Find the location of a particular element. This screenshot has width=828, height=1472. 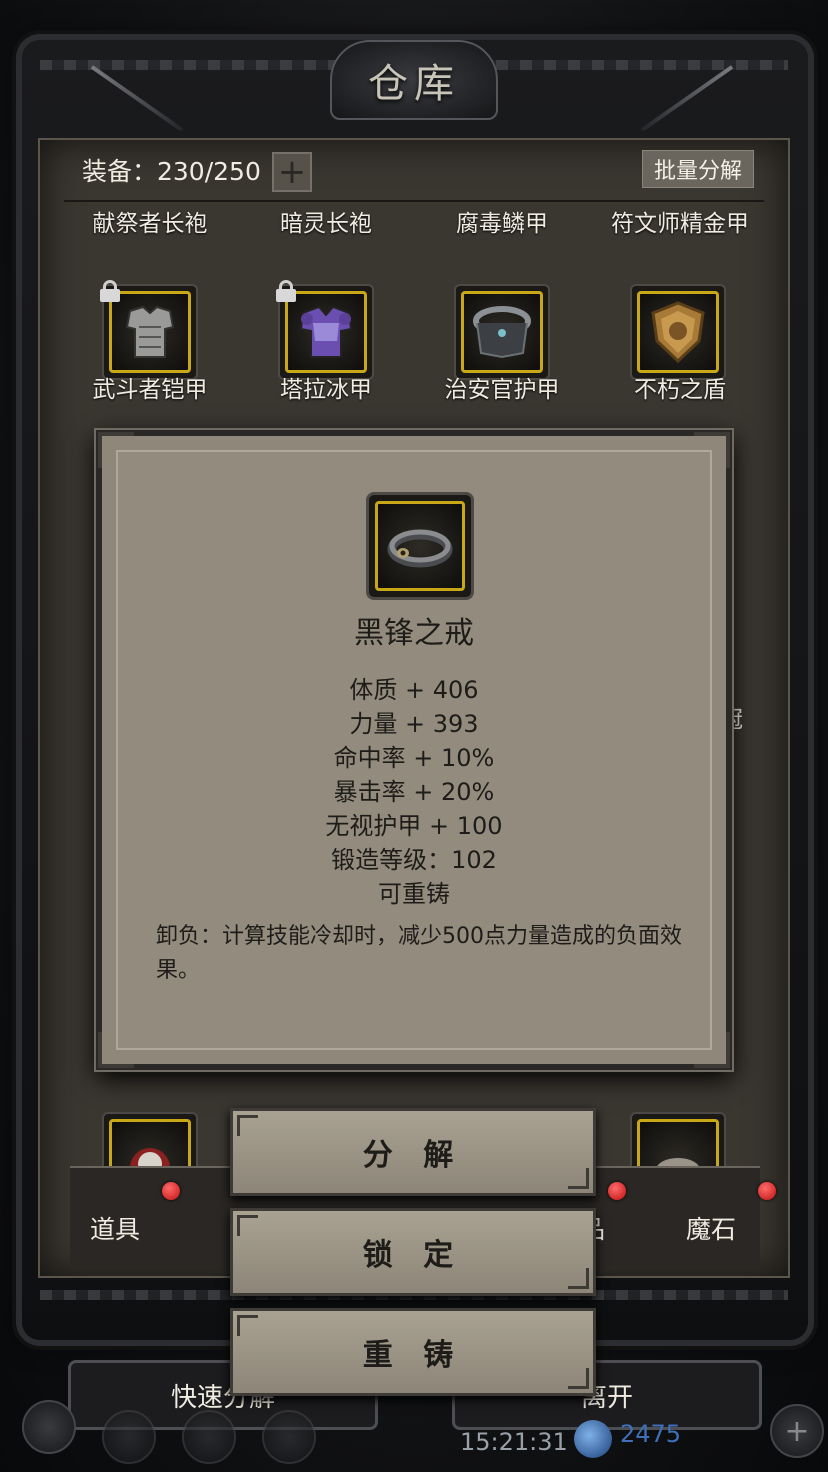

shield-icon is located at coordinates (678, 332).